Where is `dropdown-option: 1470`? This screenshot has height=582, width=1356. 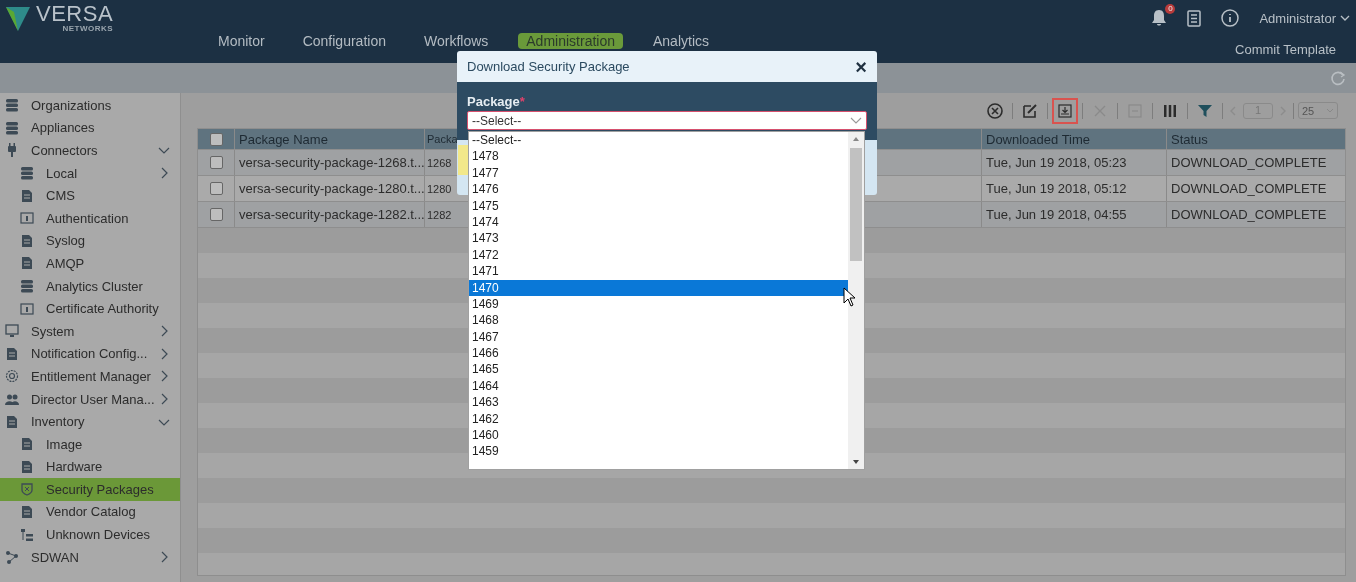
dropdown-option: 1470 is located at coordinates (658, 287).